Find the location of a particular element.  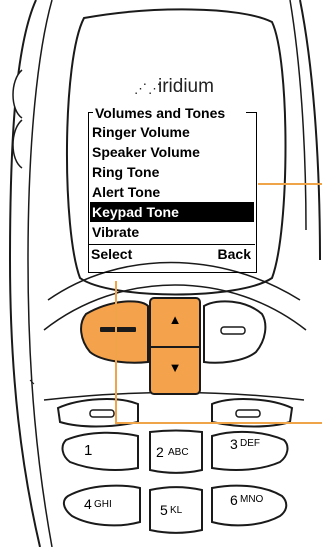

callout-line-selection is located at coordinates (290, 184).